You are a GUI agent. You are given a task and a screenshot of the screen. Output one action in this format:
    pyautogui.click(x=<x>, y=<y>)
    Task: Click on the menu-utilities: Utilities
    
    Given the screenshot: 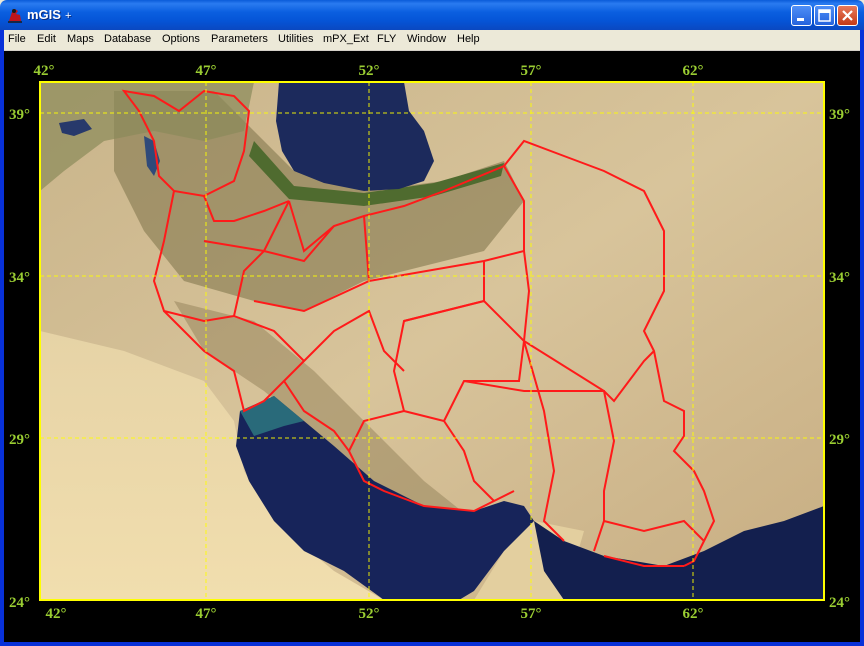 What is the action you would take?
    pyautogui.click(x=295, y=39)
    